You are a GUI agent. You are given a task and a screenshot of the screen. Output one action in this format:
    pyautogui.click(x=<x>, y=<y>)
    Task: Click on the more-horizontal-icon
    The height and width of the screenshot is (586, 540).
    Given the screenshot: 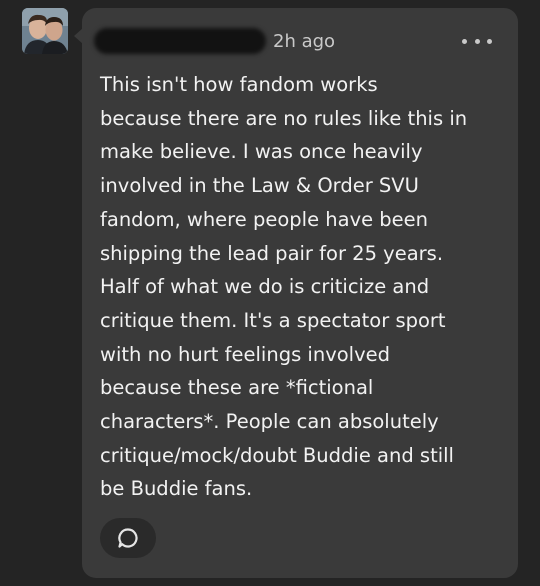 What is the action you would take?
    pyautogui.click(x=477, y=41)
    